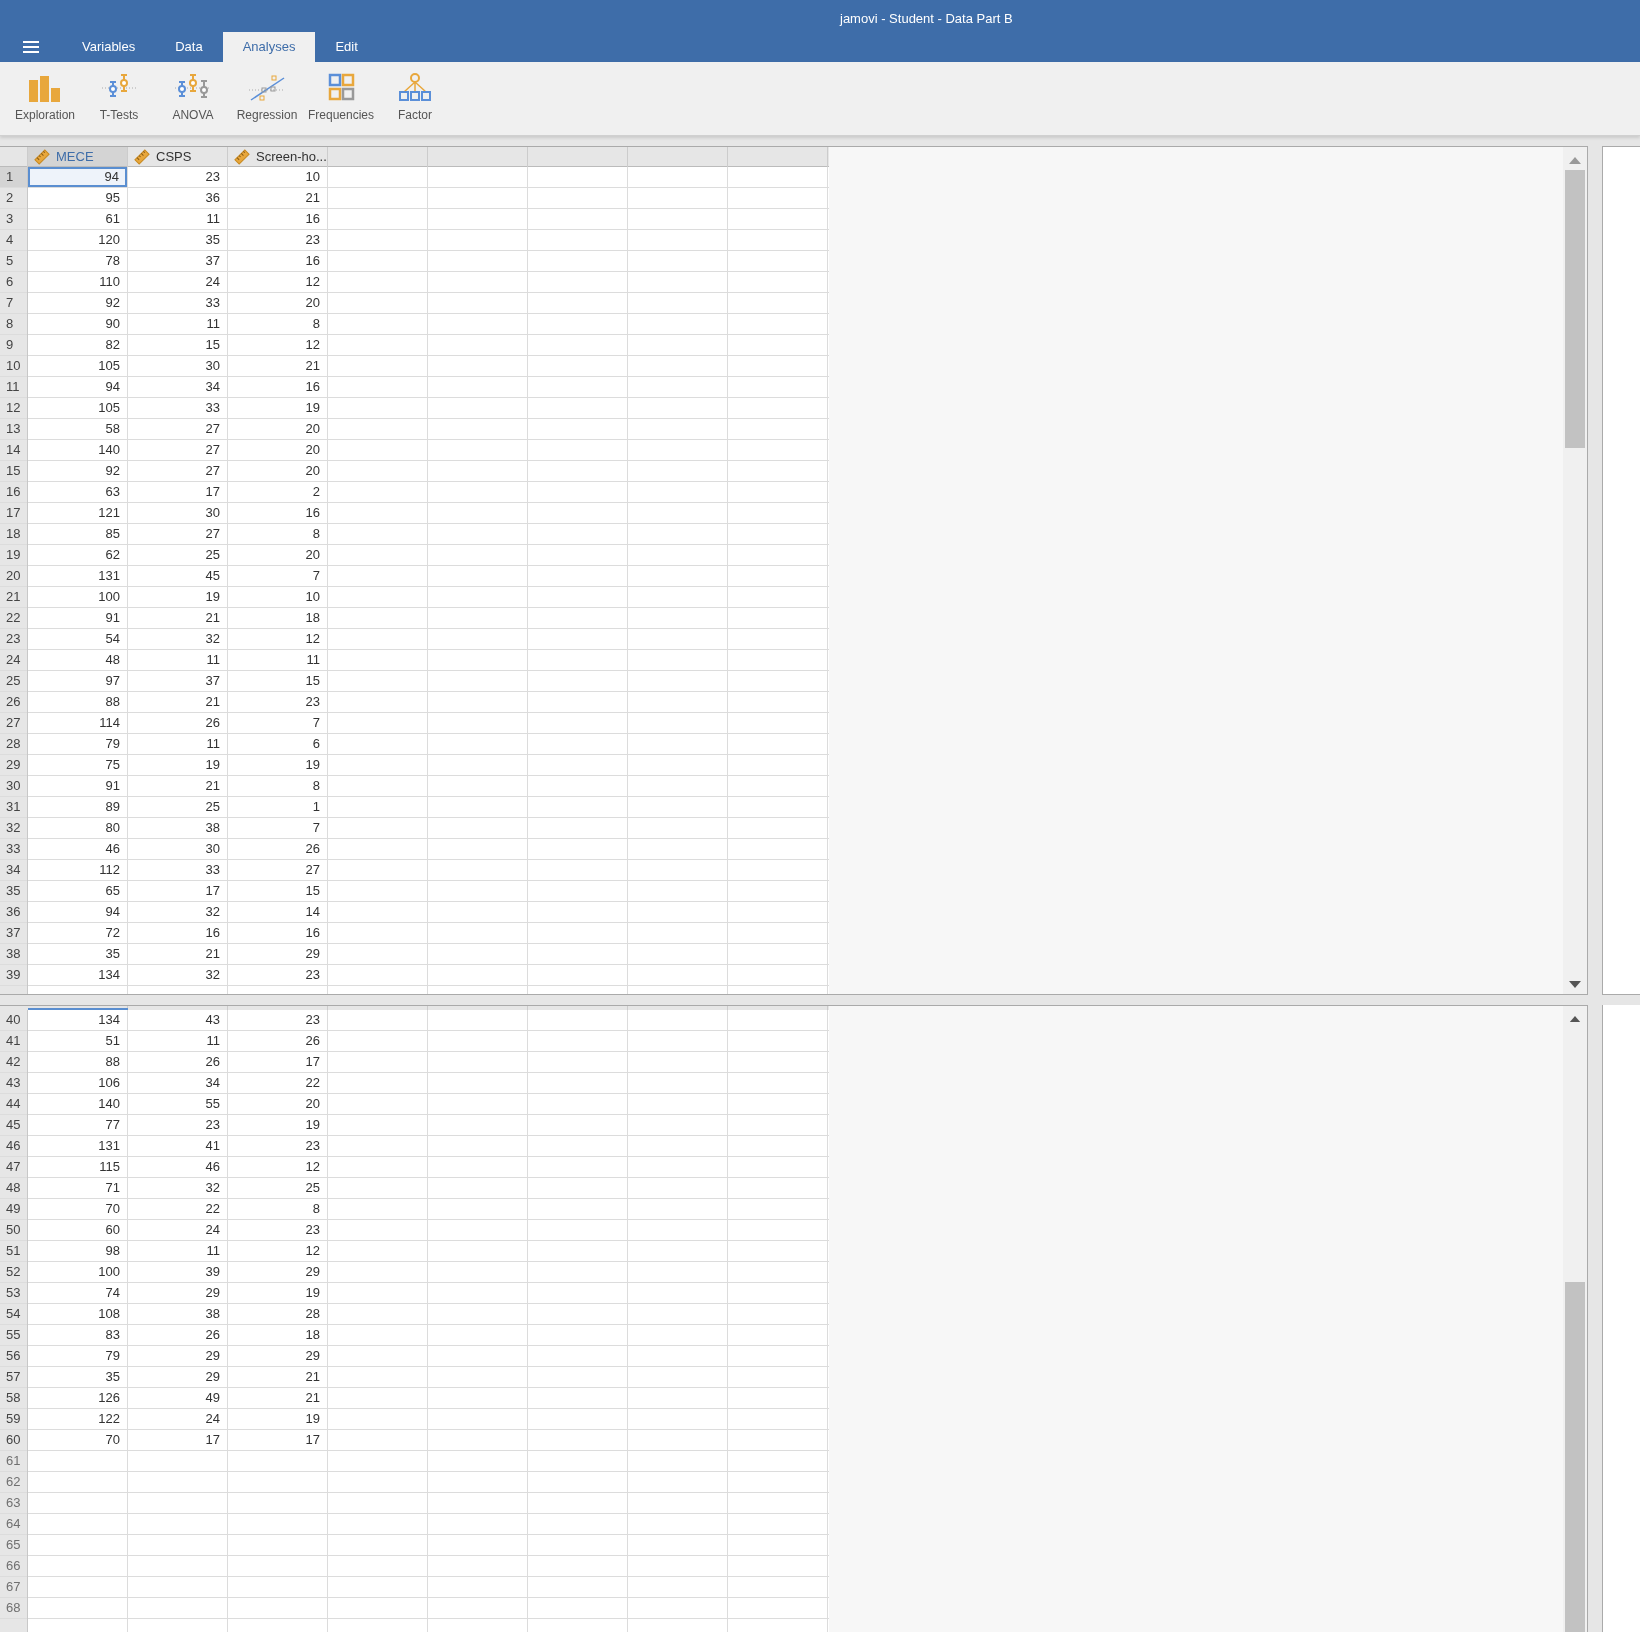 This screenshot has height=1632, width=1640. I want to click on row-number: 5, so click(13, 261).